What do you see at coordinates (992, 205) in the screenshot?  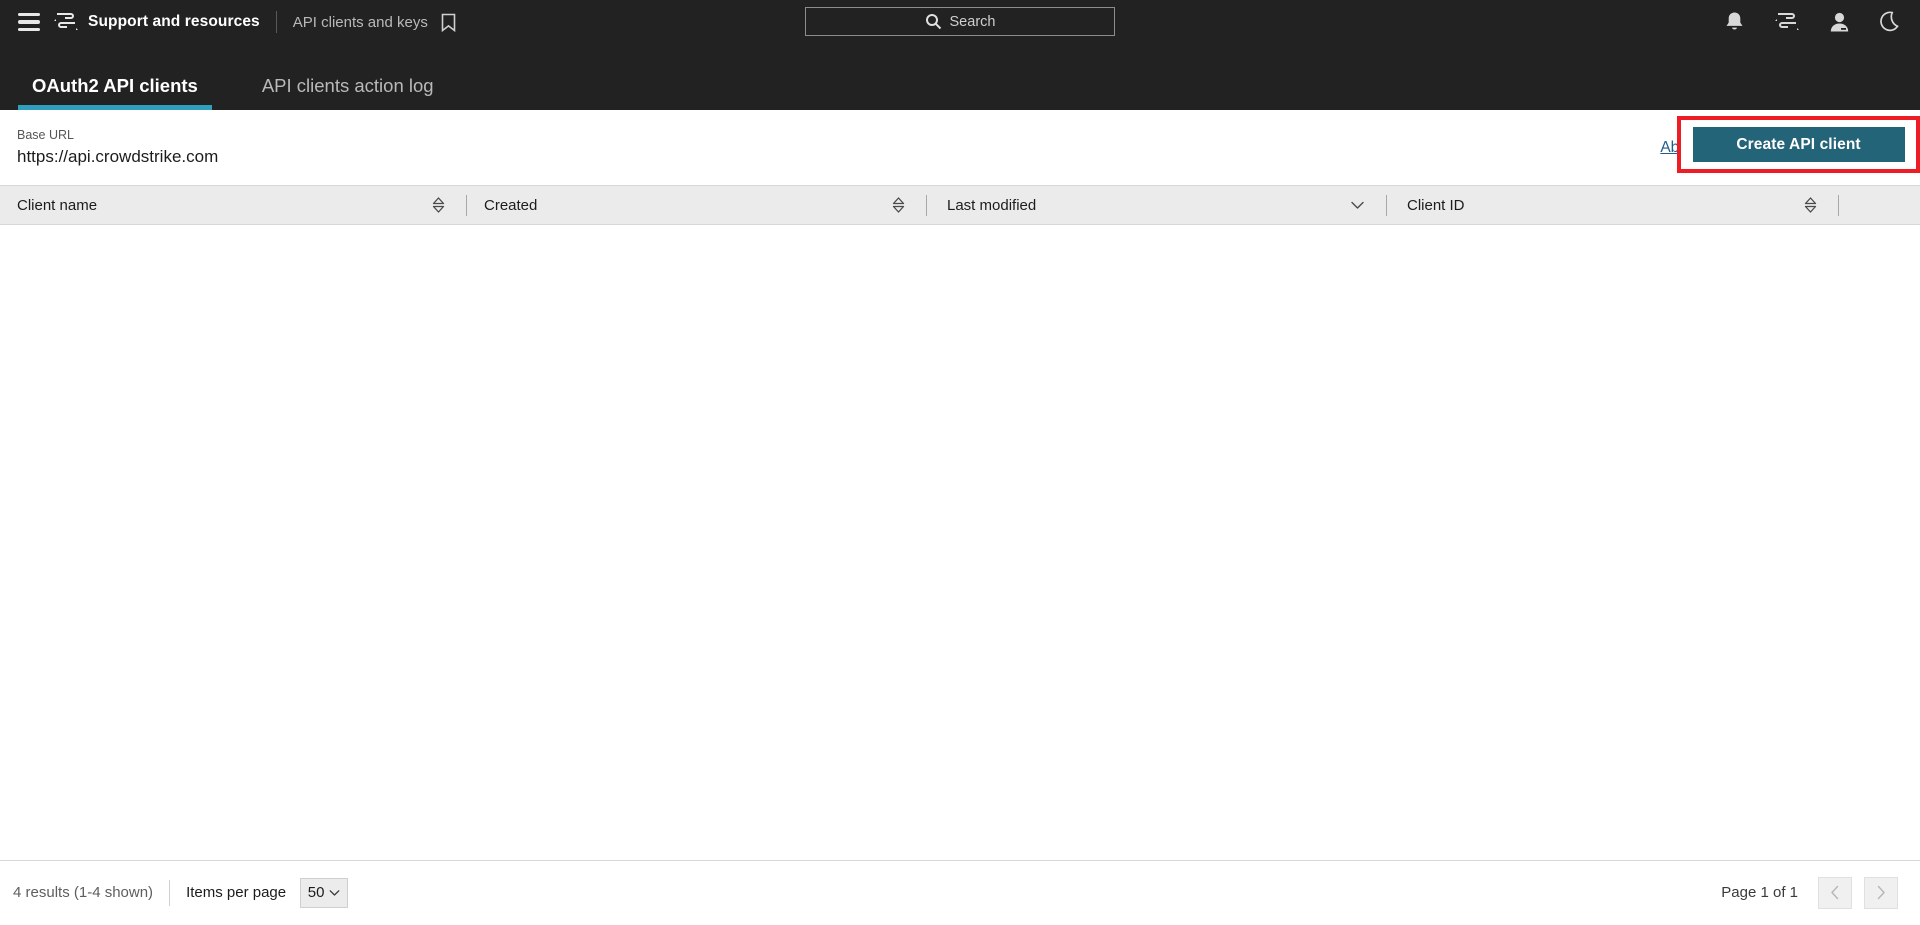 I see `column-header-label: Last modified` at bounding box center [992, 205].